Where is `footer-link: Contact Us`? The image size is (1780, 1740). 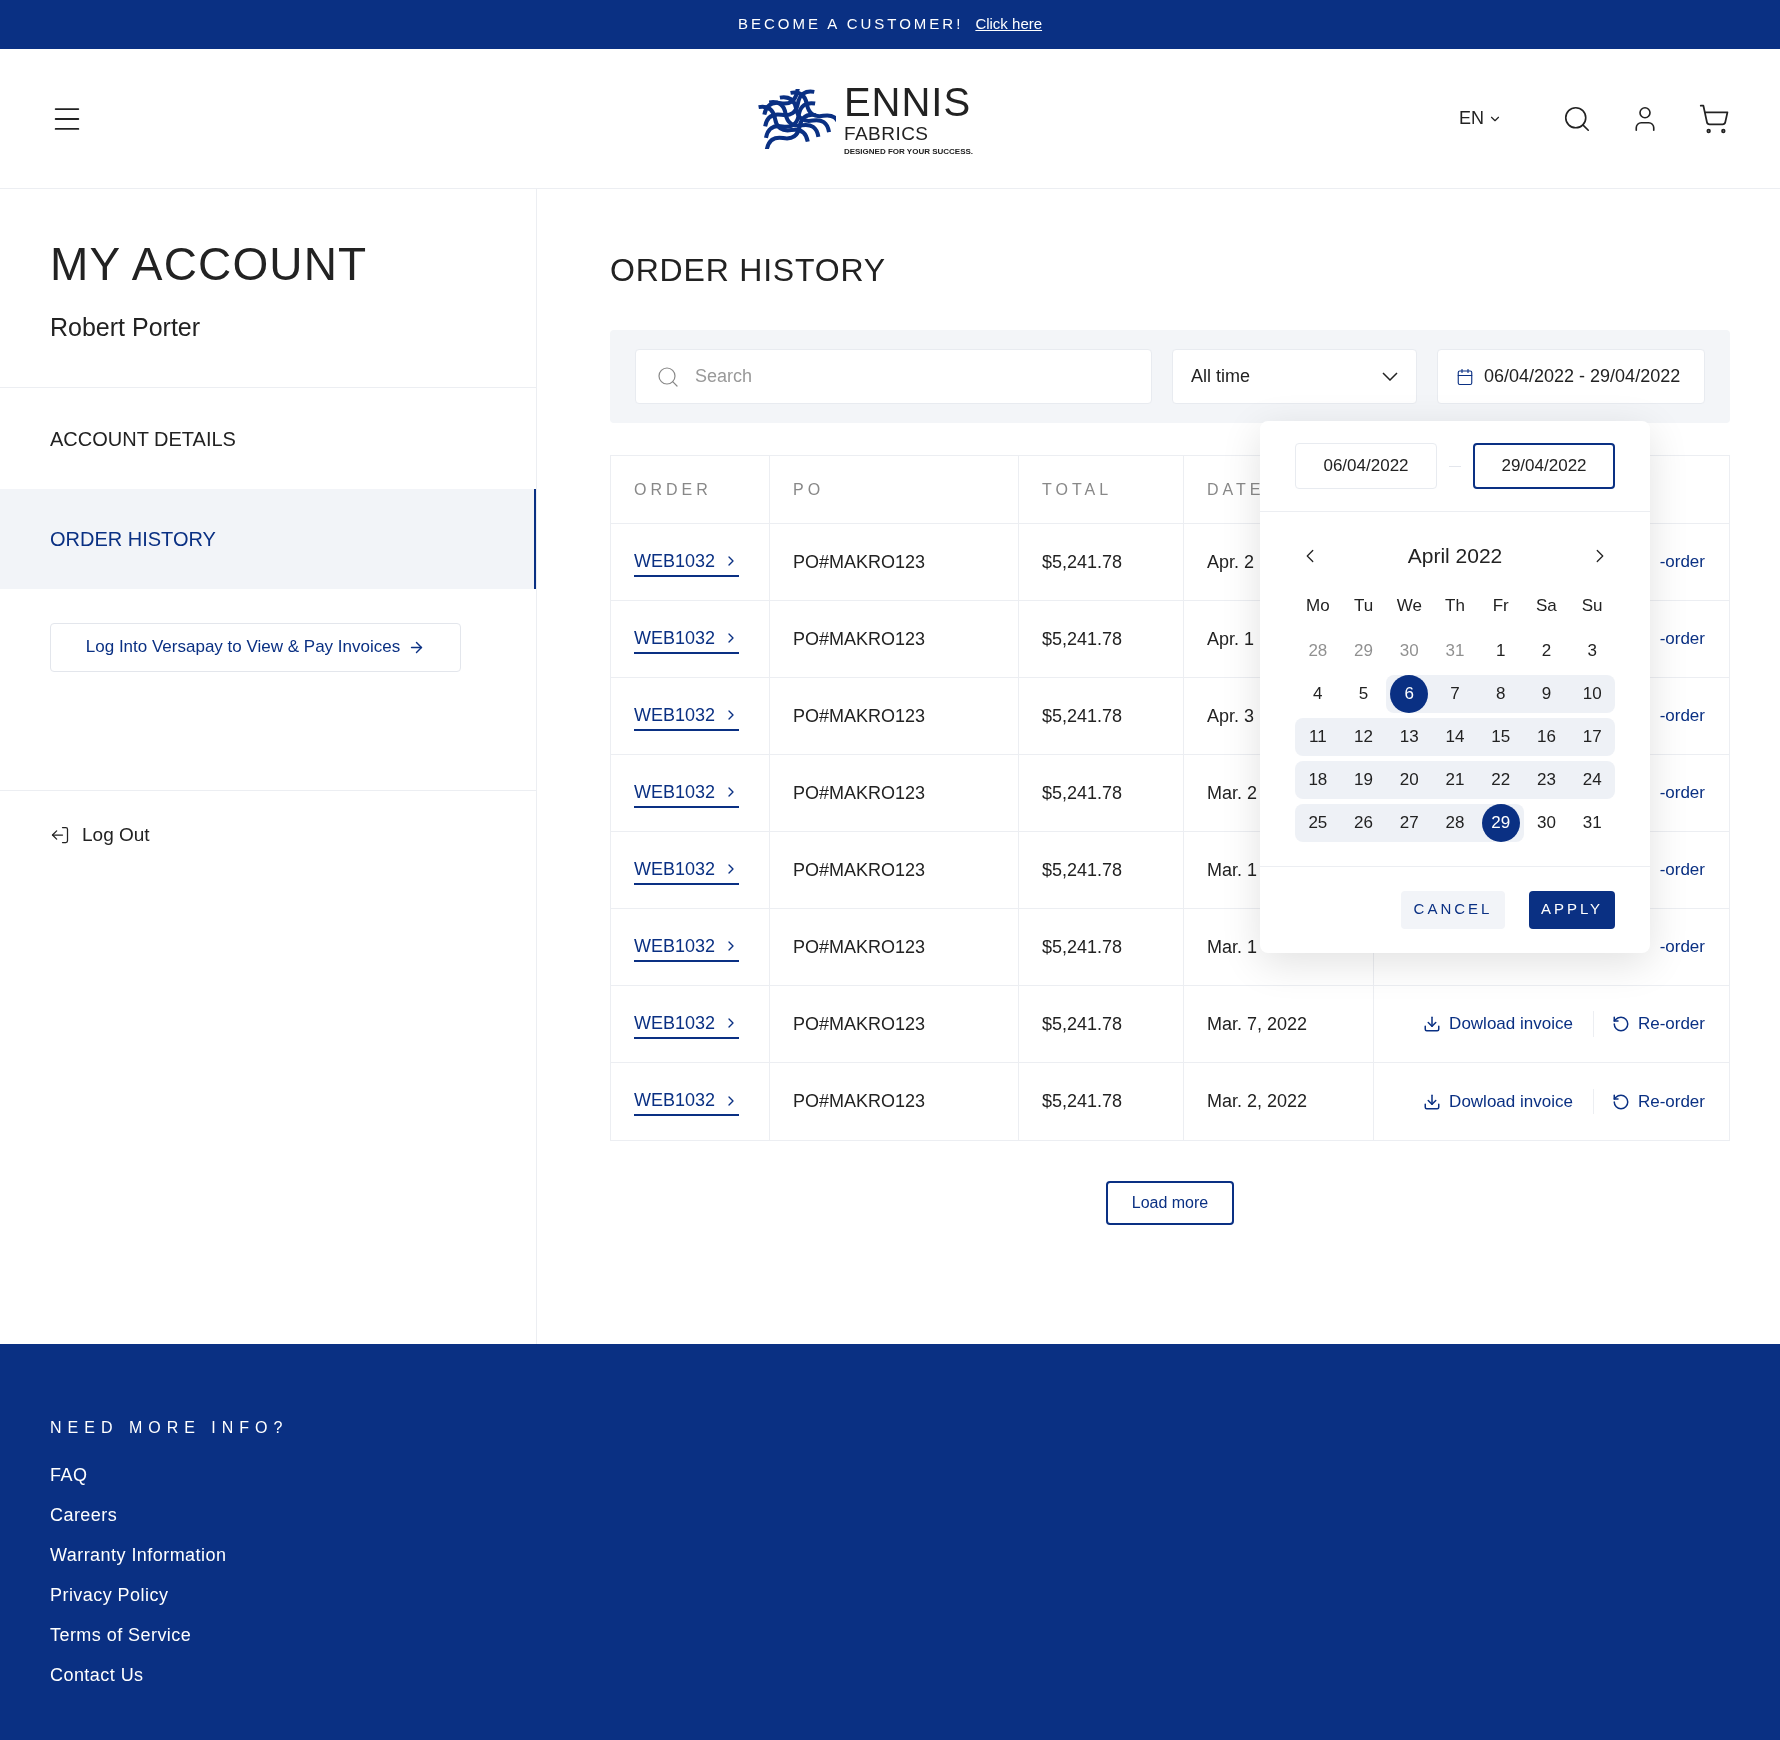 footer-link: Contact Us is located at coordinates (97, 1675).